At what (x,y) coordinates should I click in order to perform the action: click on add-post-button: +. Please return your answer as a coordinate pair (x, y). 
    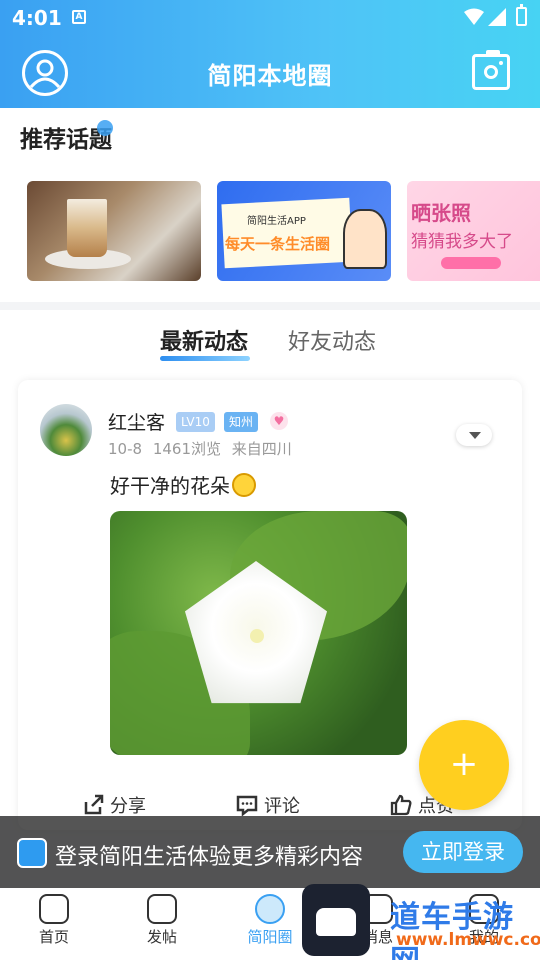
    Looking at the image, I should click on (464, 765).